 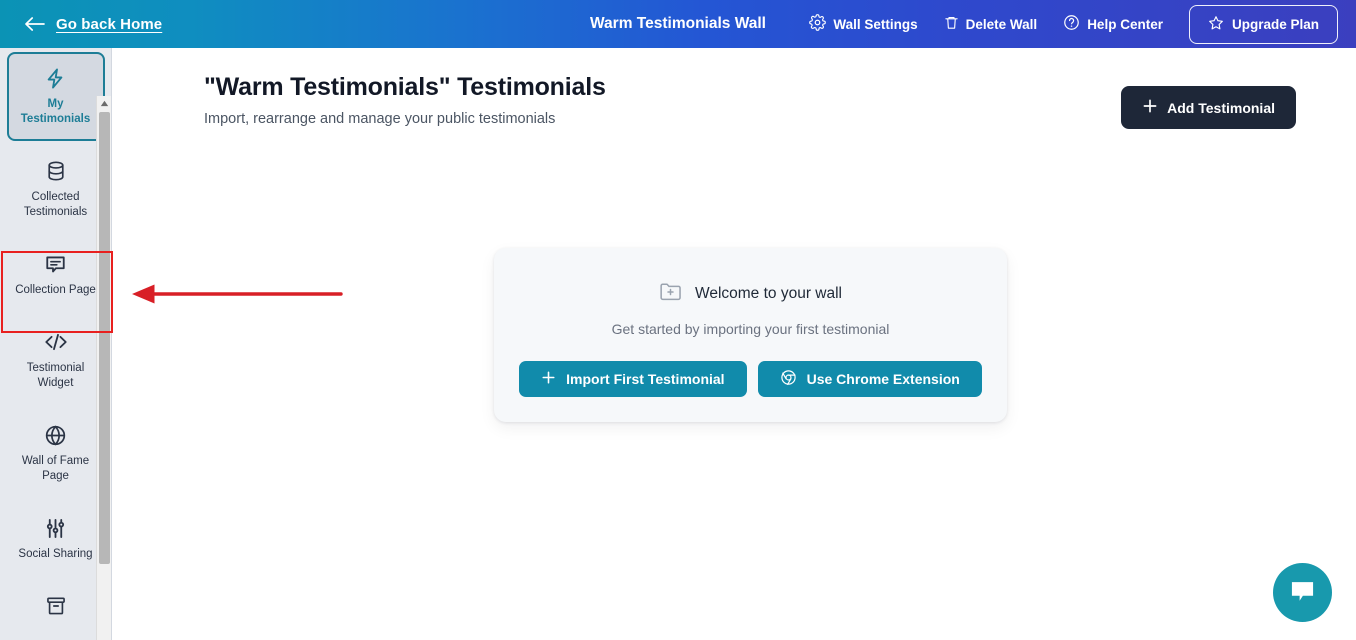 I want to click on wall-settings-label: Wall Settings, so click(x=875, y=24).